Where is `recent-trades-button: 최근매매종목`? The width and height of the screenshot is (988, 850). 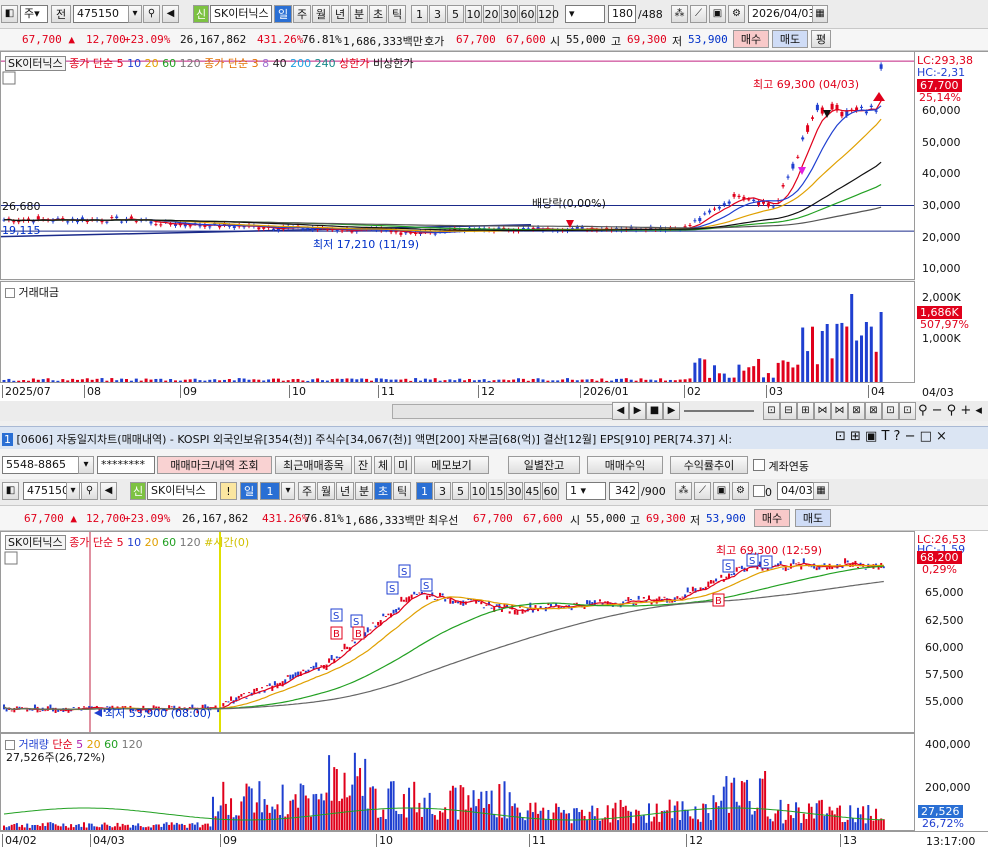 recent-trades-button: 최근매매종목 is located at coordinates (313, 465).